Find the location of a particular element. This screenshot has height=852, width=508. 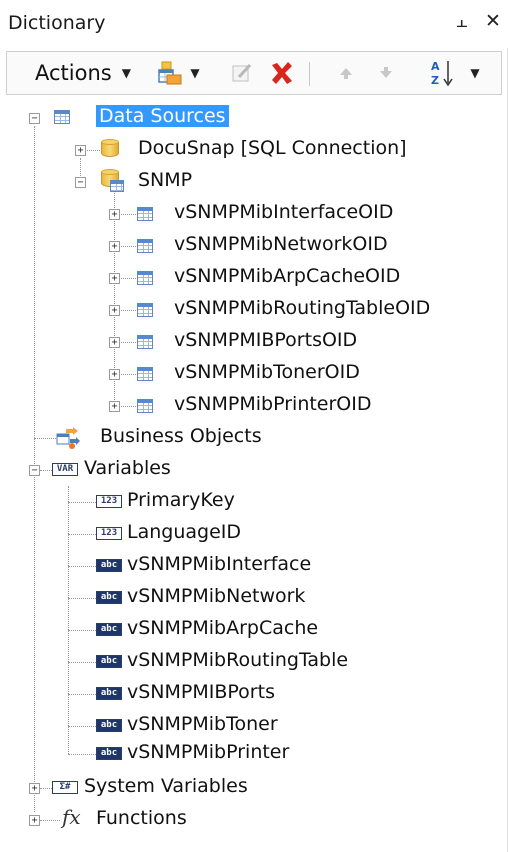

tree-label-business-objects: Business Objects is located at coordinates (181, 436).